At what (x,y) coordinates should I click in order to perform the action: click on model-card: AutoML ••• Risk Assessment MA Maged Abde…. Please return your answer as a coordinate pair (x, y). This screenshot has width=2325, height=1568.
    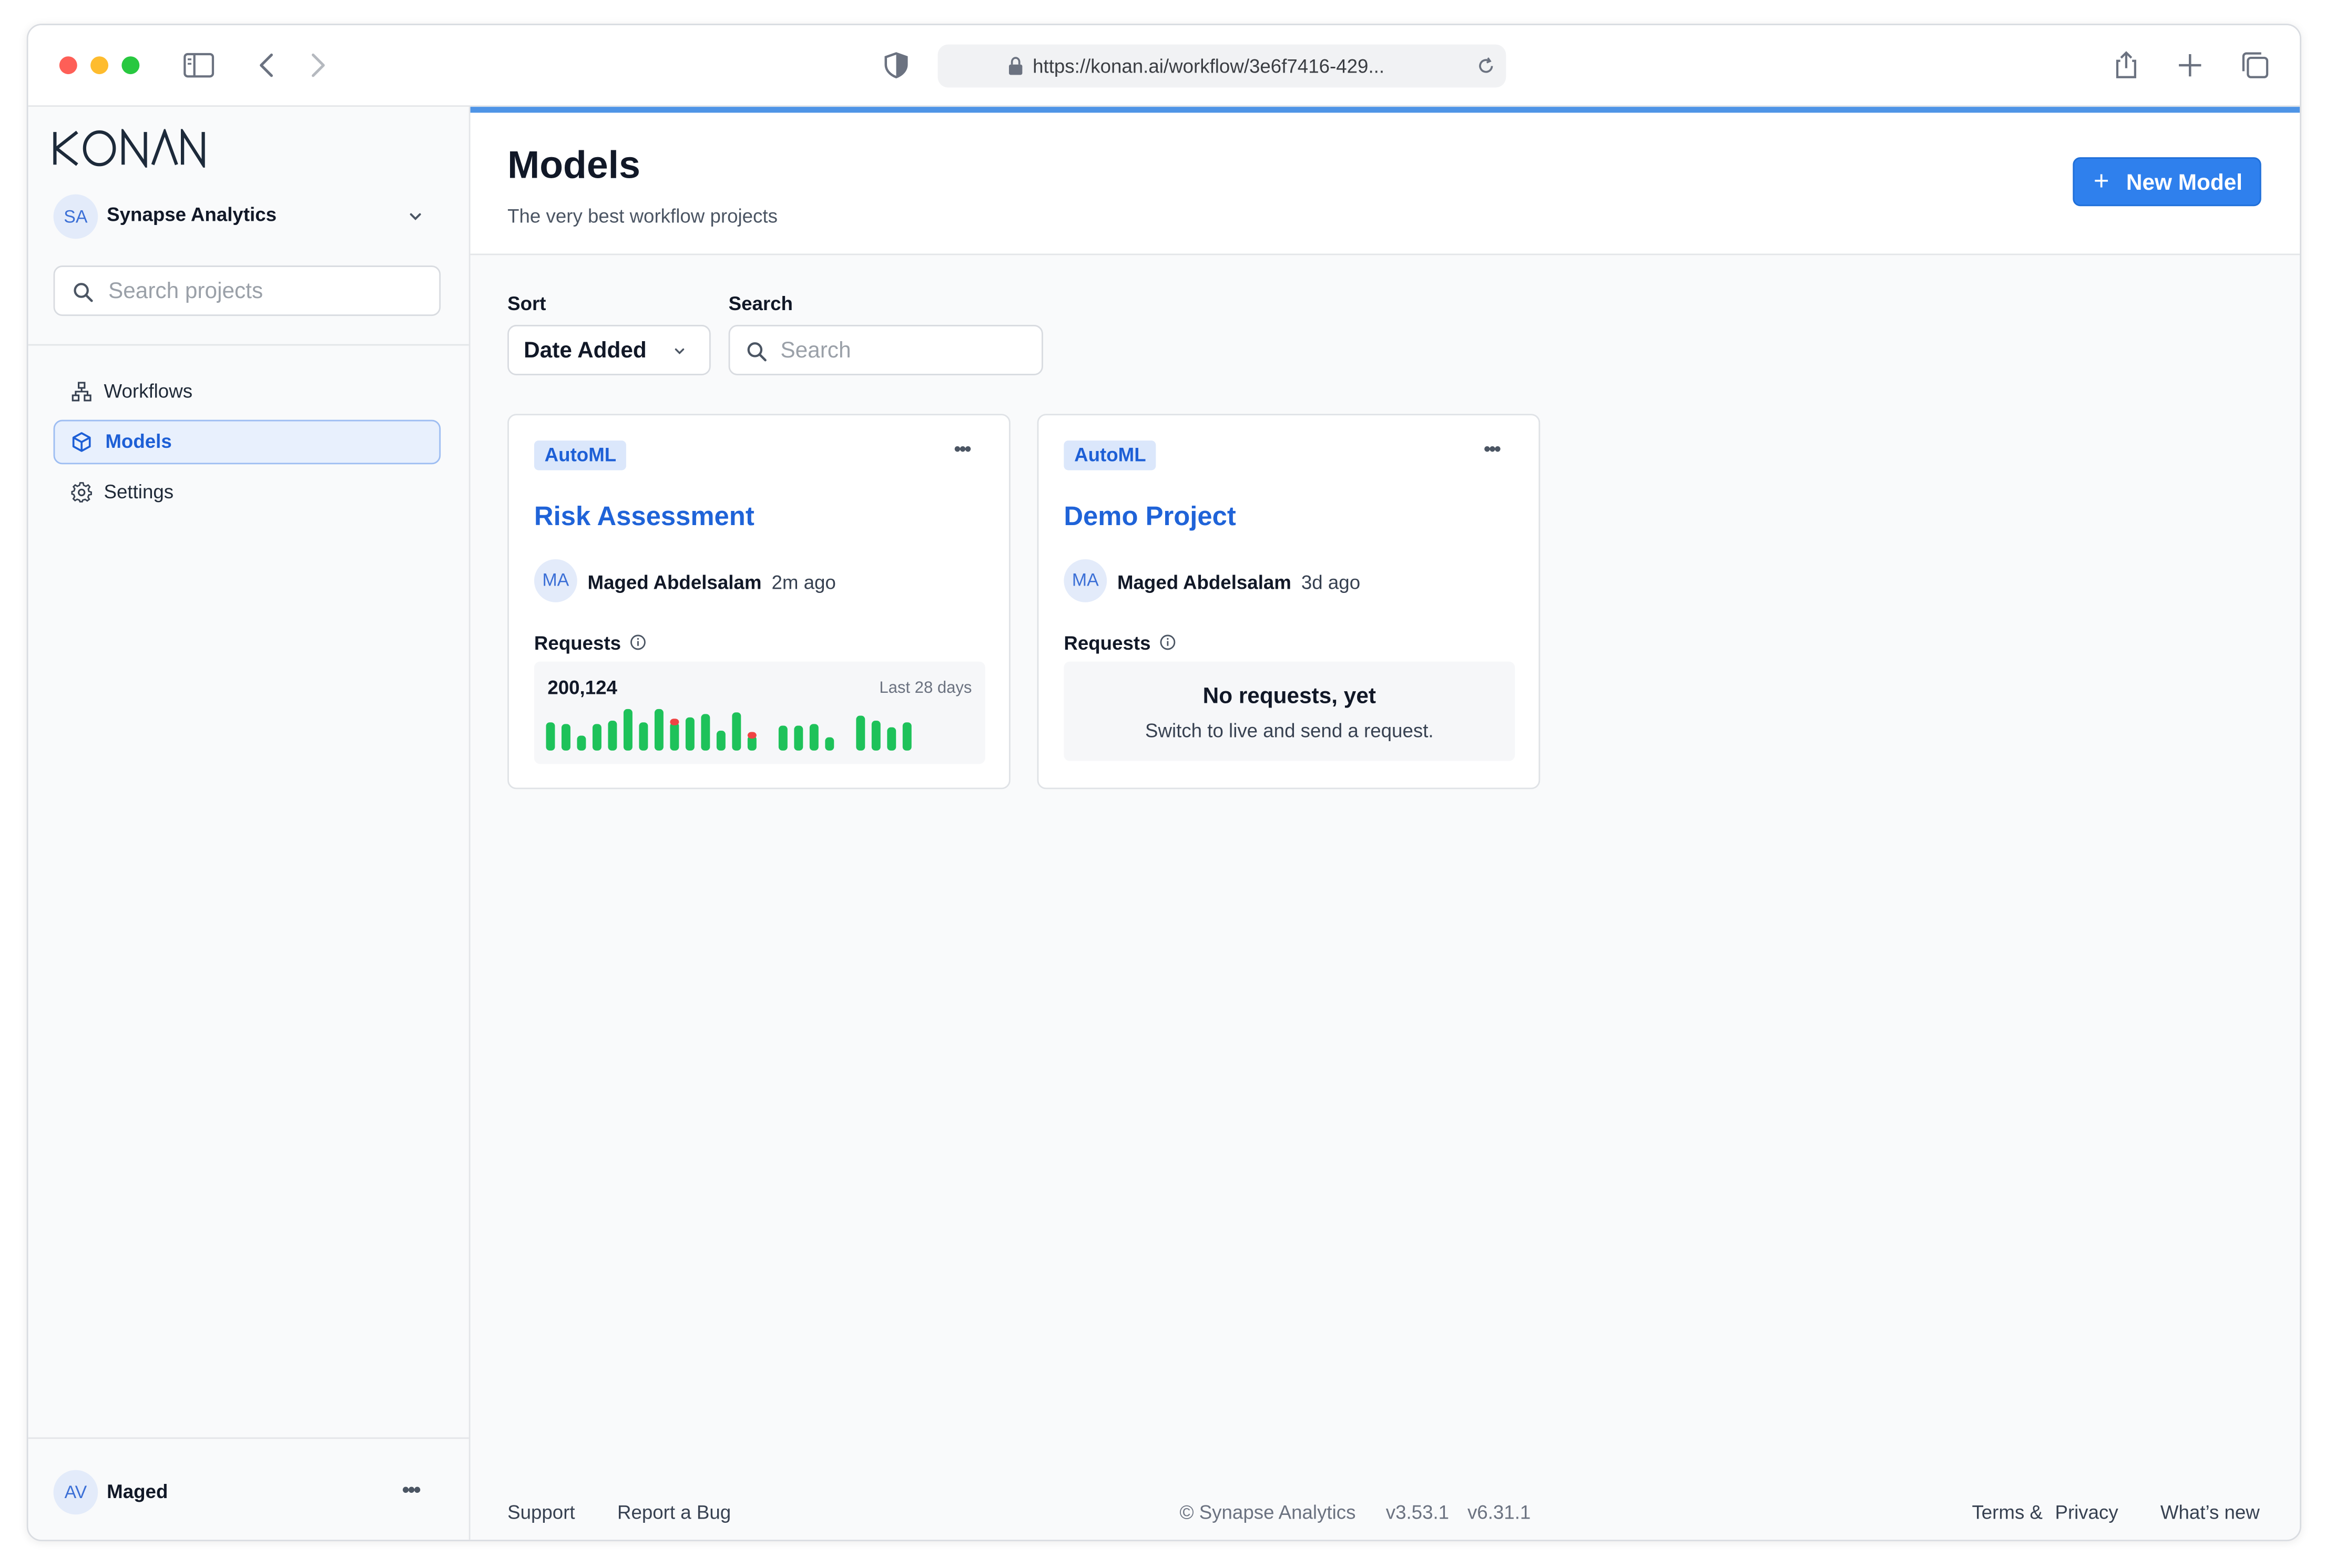
    Looking at the image, I should click on (759, 602).